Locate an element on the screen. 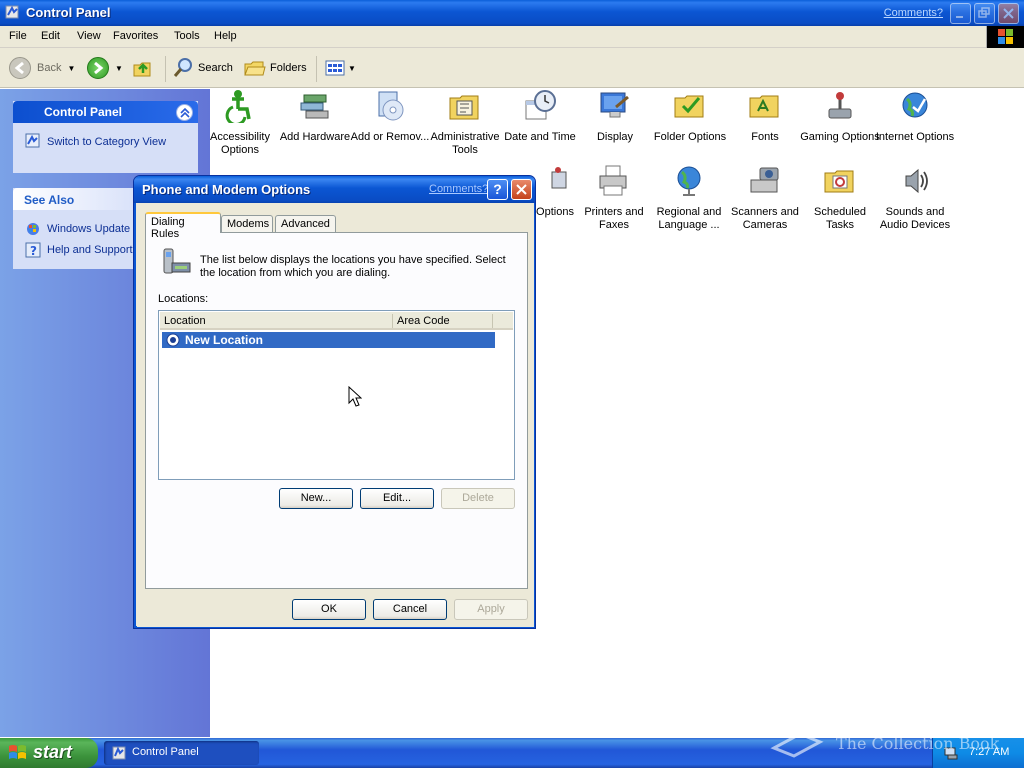  administrative-tools-icon is located at coordinates (464, 107).